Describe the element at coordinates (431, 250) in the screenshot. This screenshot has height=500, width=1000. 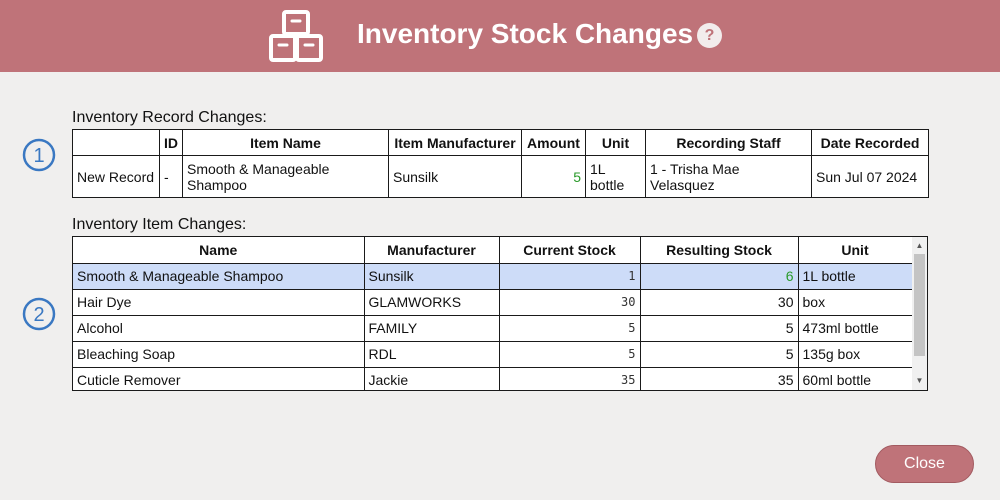
I see `items-col-manufacturer: Manufacturer` at that location.